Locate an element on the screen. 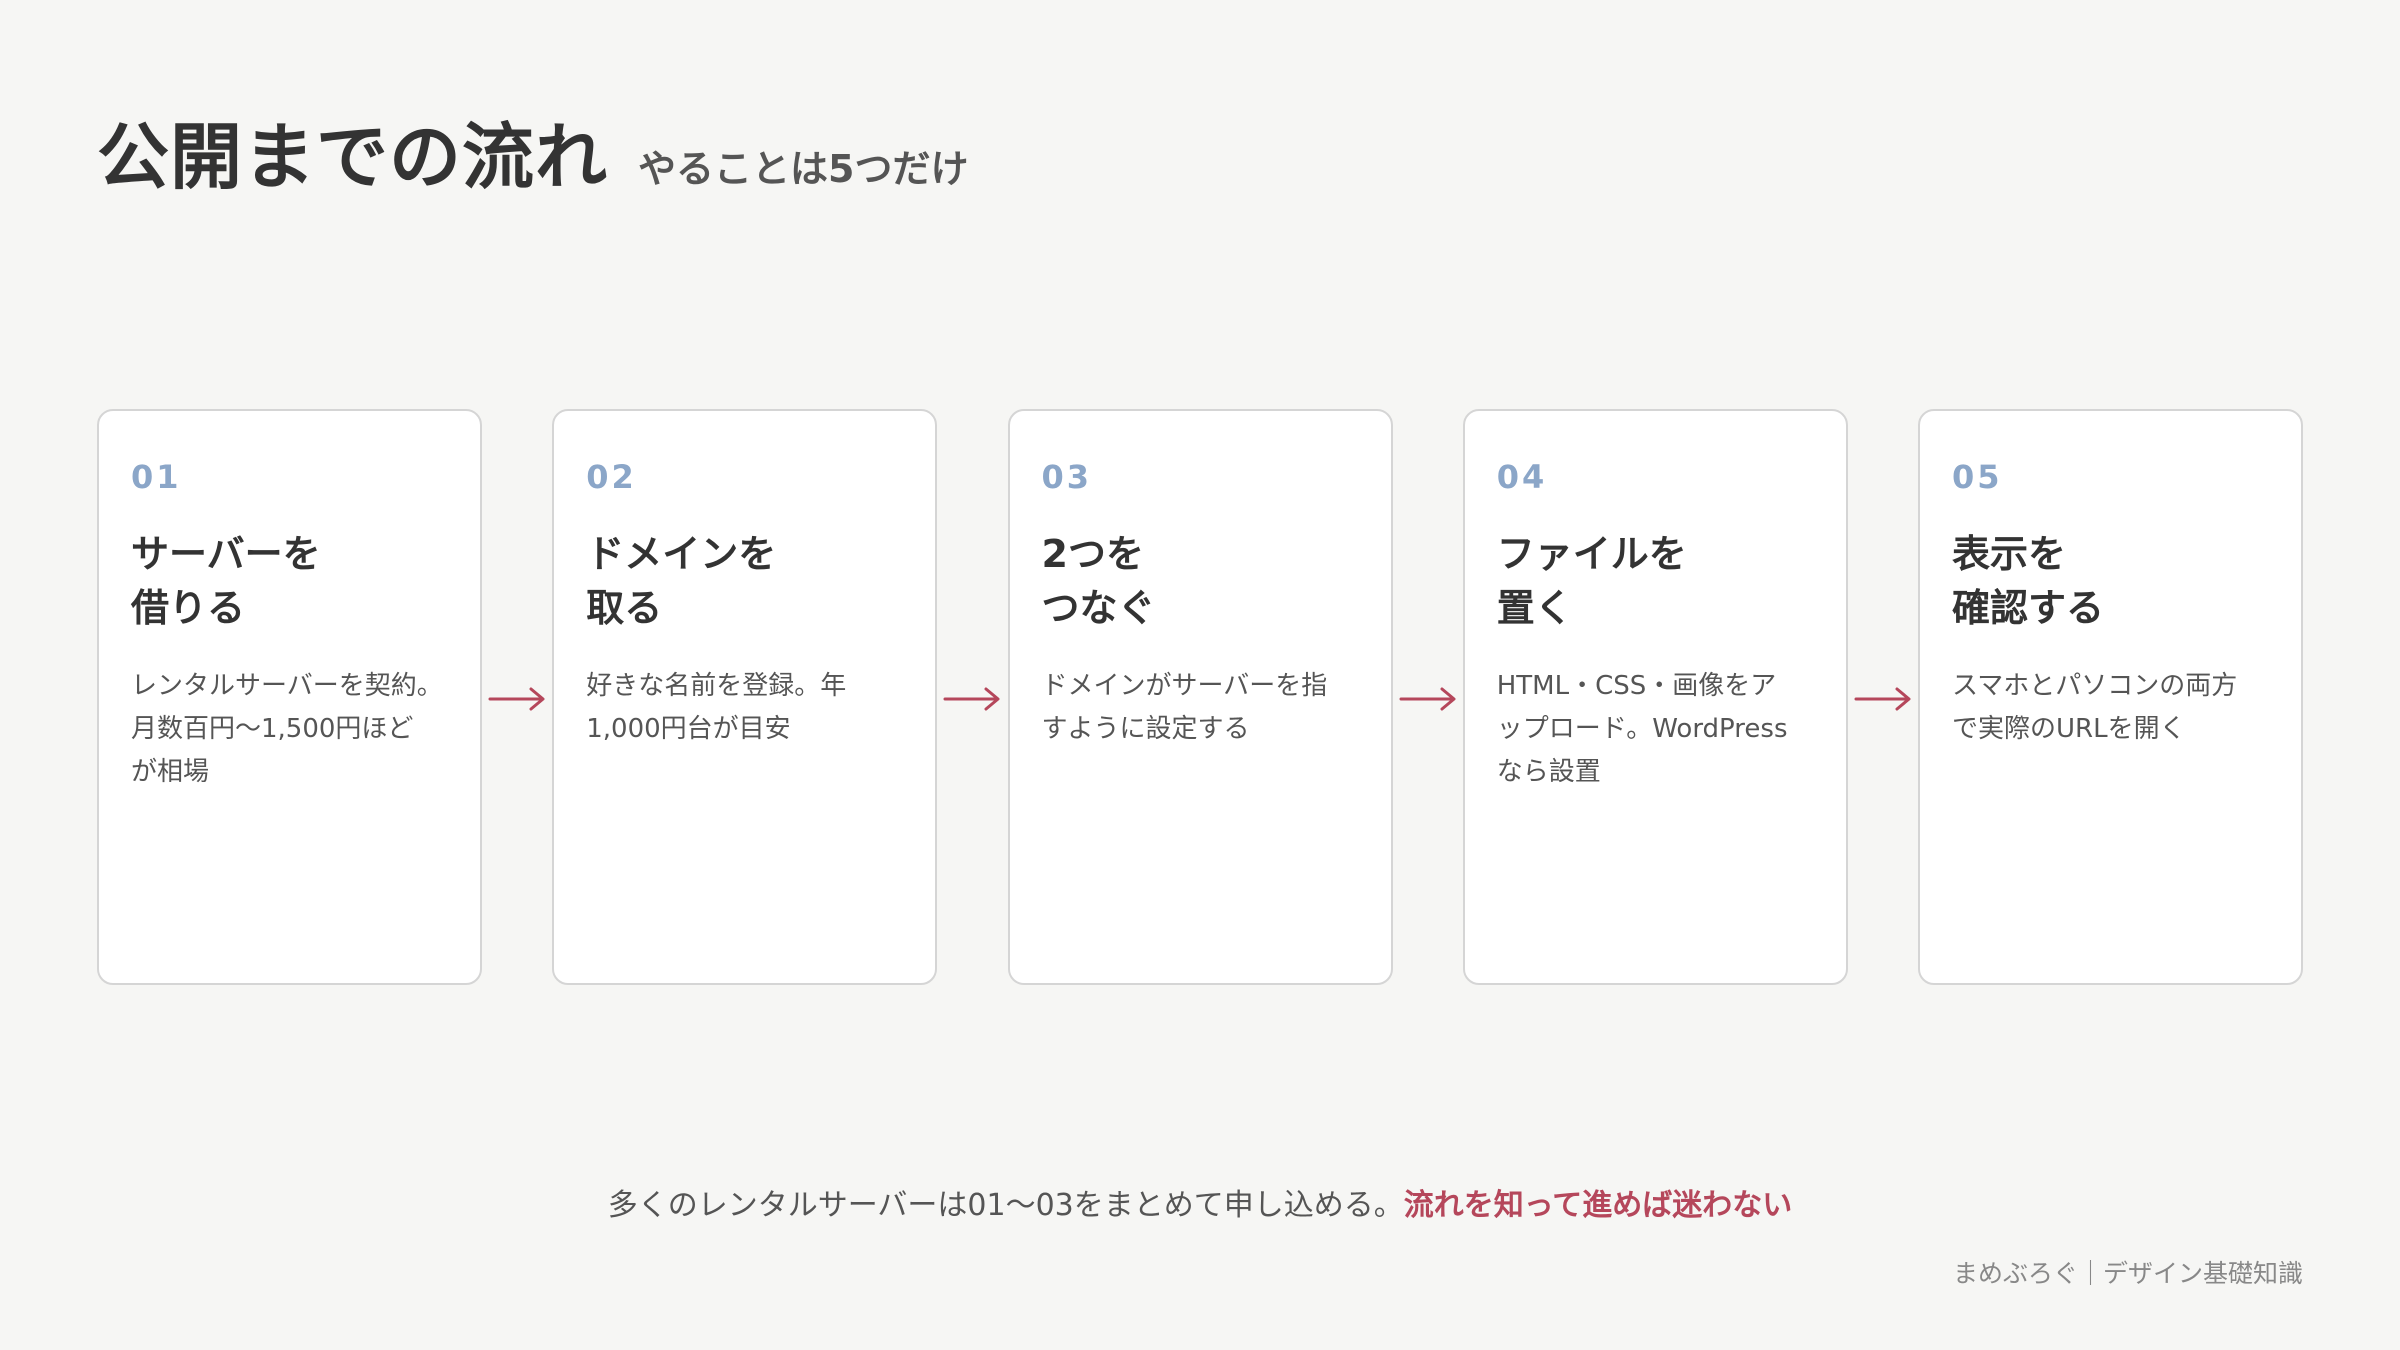 Image resolution: width=2400 pixels, height=1350 pixels. step-description: レンタルサーバーを契約。 月数百円〜1,500円ほど が相場 is located at coordinates (287, 729).